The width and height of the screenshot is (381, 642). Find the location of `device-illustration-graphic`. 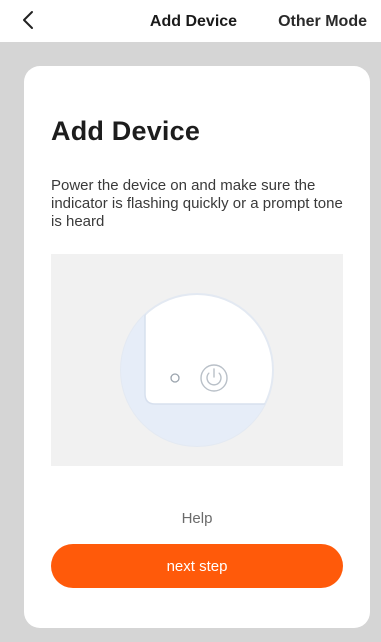

device-illustration-graphic is located at coordinates (197, 370).